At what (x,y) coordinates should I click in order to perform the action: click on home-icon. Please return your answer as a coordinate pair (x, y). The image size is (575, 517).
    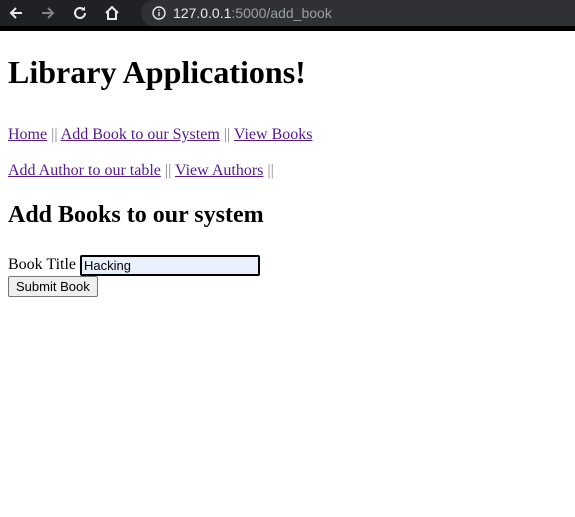
    Looking at the image, I should click on (112, 12).